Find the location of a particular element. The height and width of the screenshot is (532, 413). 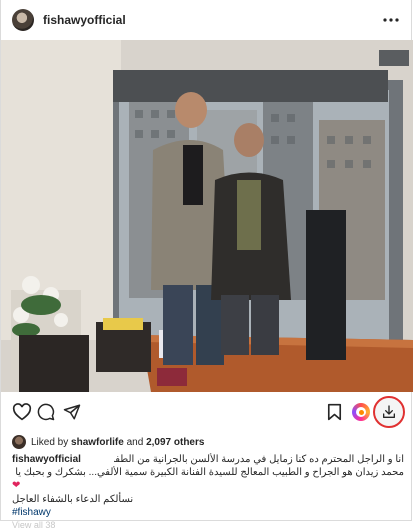

post-actions is located at coordinates (207, 412).